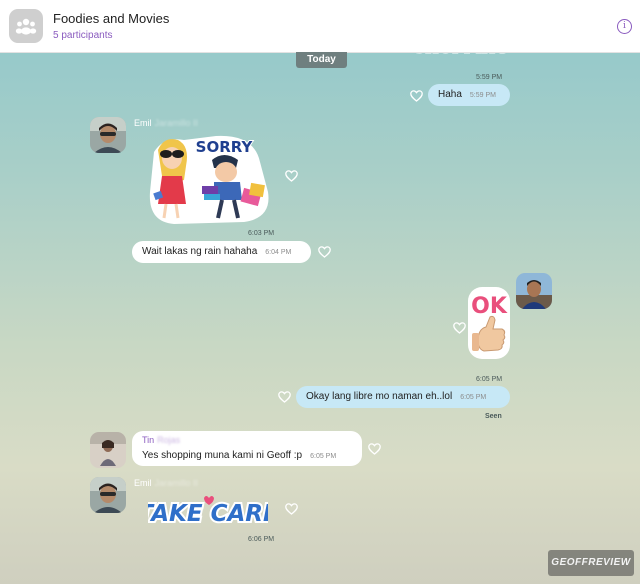 This screenshot has width=640, height=584. I want to click on sticker-sorry-text: SORRY, so click(225, 147).